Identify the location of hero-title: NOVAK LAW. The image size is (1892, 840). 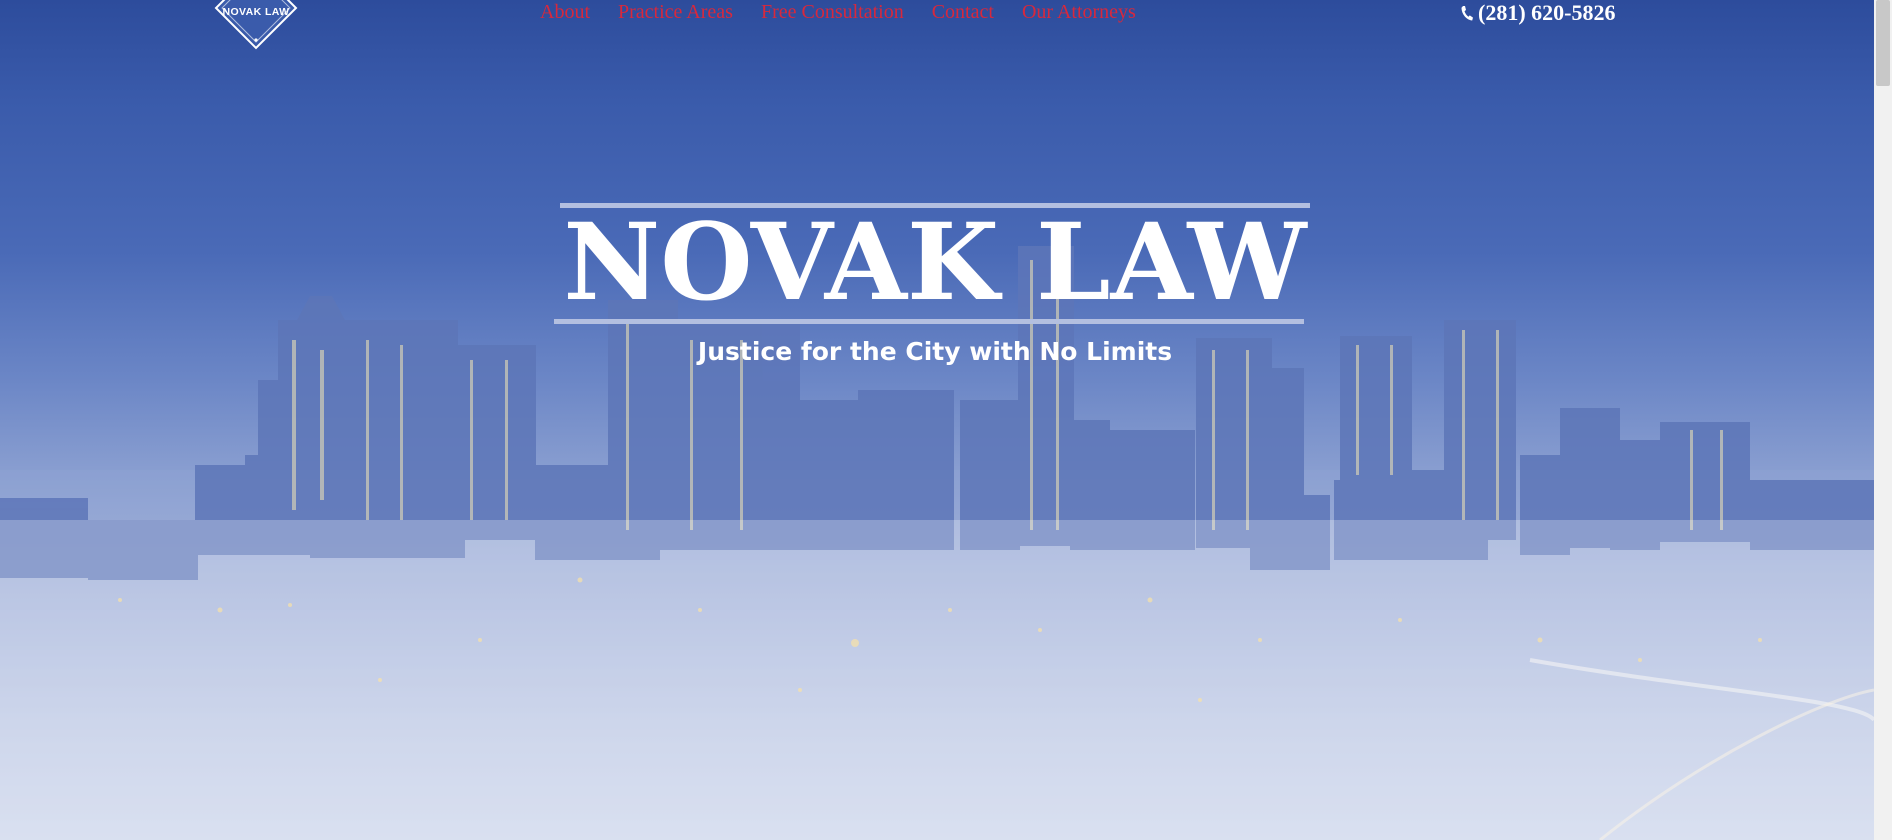
(935, 261).